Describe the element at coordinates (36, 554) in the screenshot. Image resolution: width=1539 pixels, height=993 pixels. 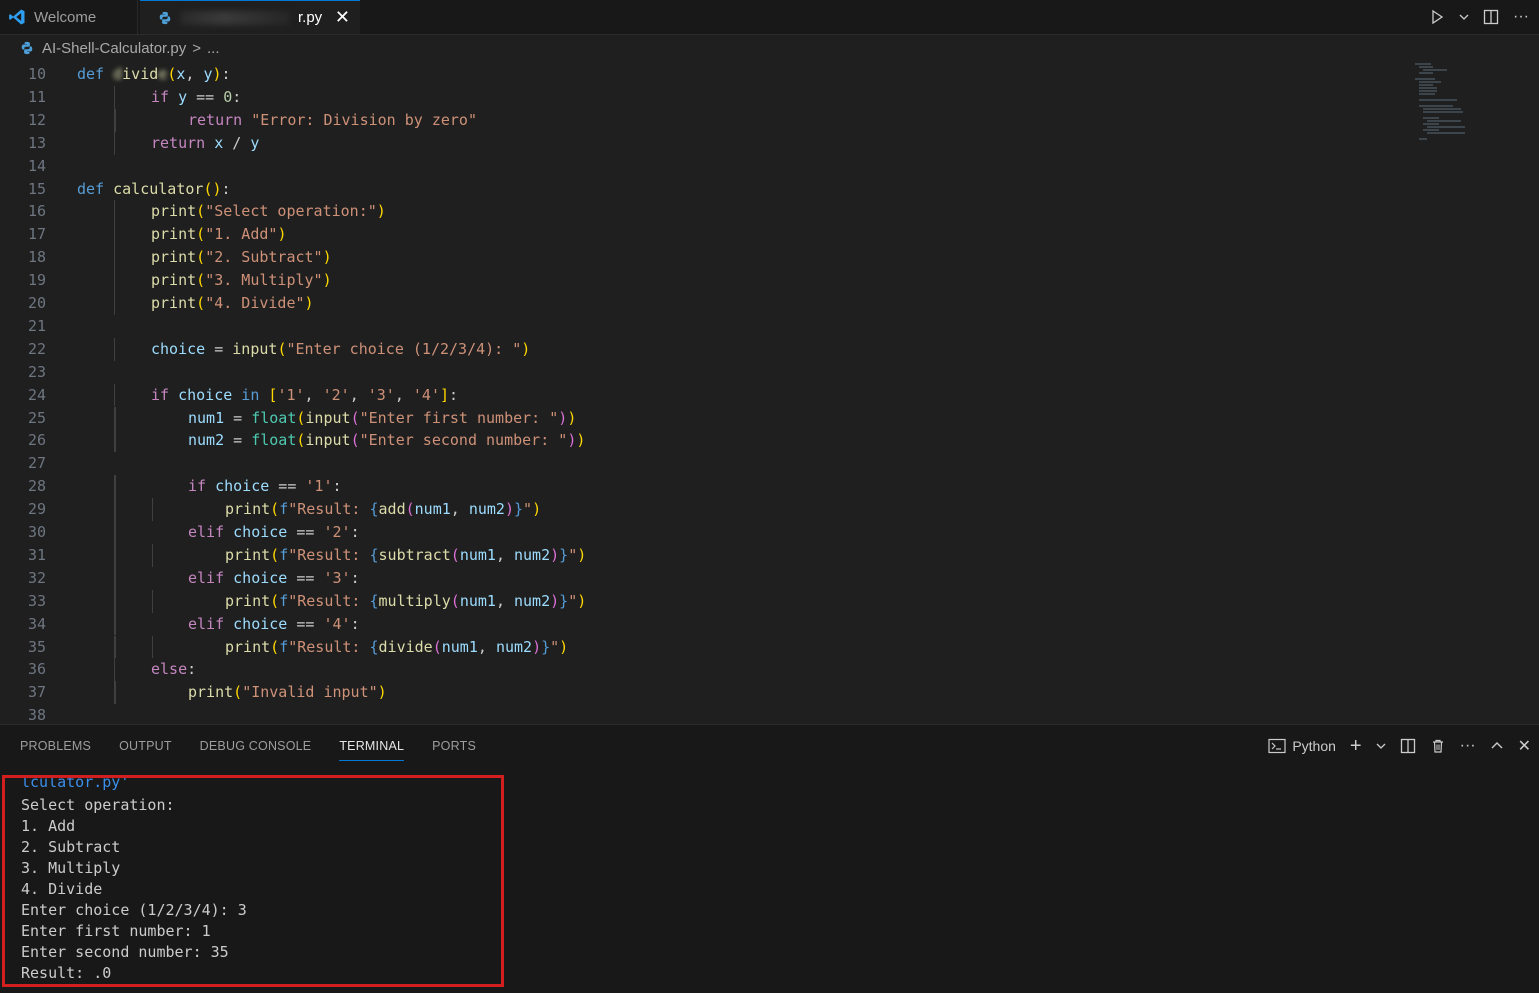
I see `line-number: 31` at that location.